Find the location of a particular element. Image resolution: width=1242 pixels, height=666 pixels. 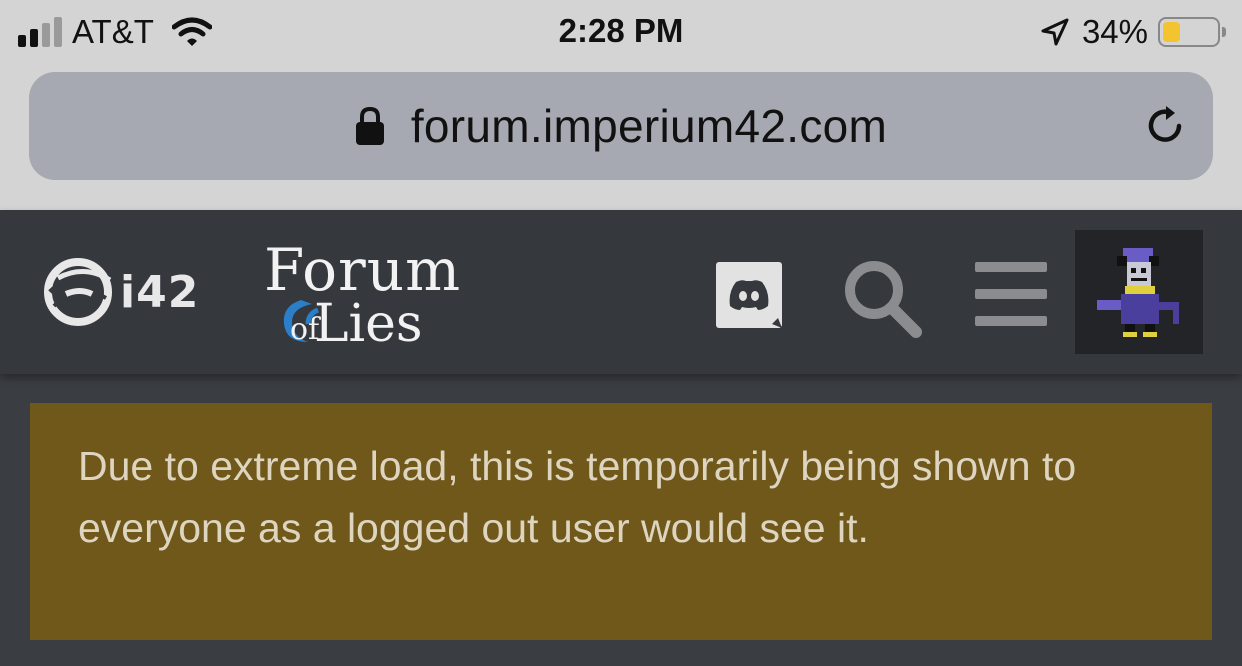

status-bar-right: 34% is located at coordinates (1133, 32).